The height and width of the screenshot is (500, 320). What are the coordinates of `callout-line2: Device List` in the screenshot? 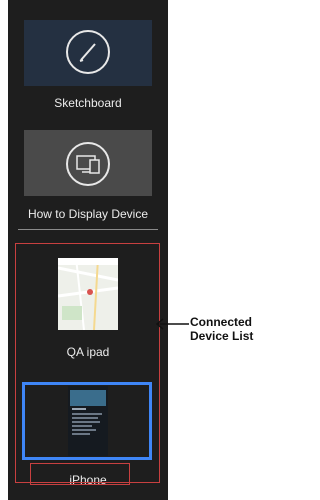 It's located at (222, 336).